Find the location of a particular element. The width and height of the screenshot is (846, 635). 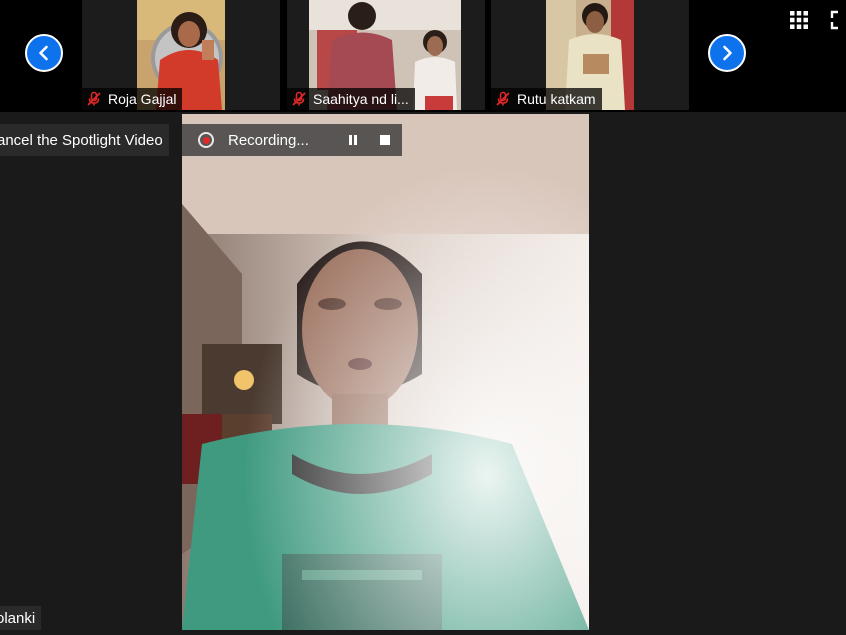

pause-recording-button is located at coordinates (353, 140).